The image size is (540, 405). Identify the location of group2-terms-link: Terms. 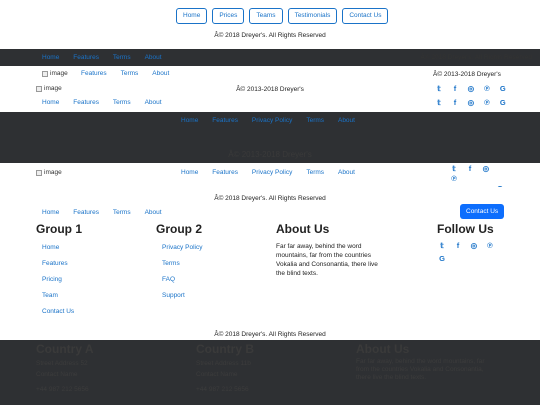
(209, 263).